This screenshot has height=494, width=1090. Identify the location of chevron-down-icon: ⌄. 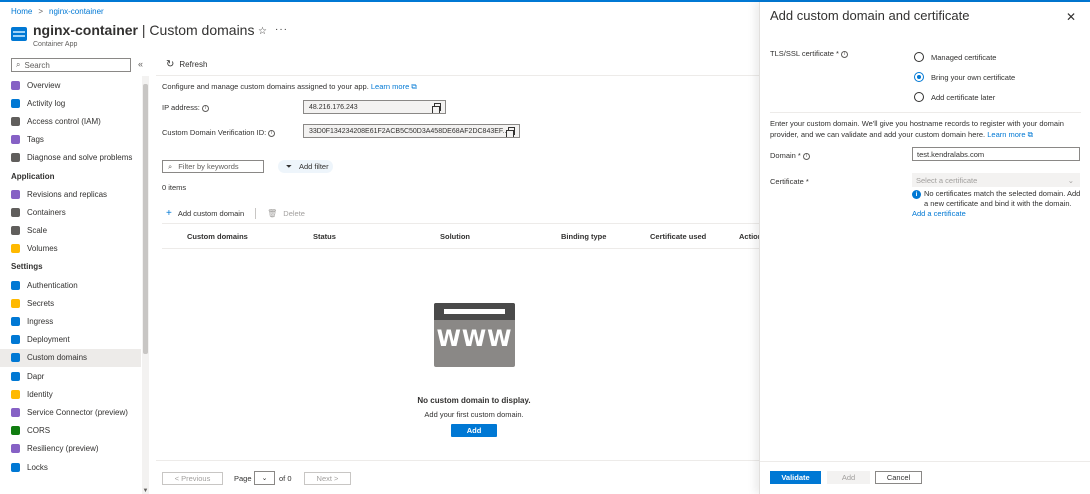
(1070, 180).